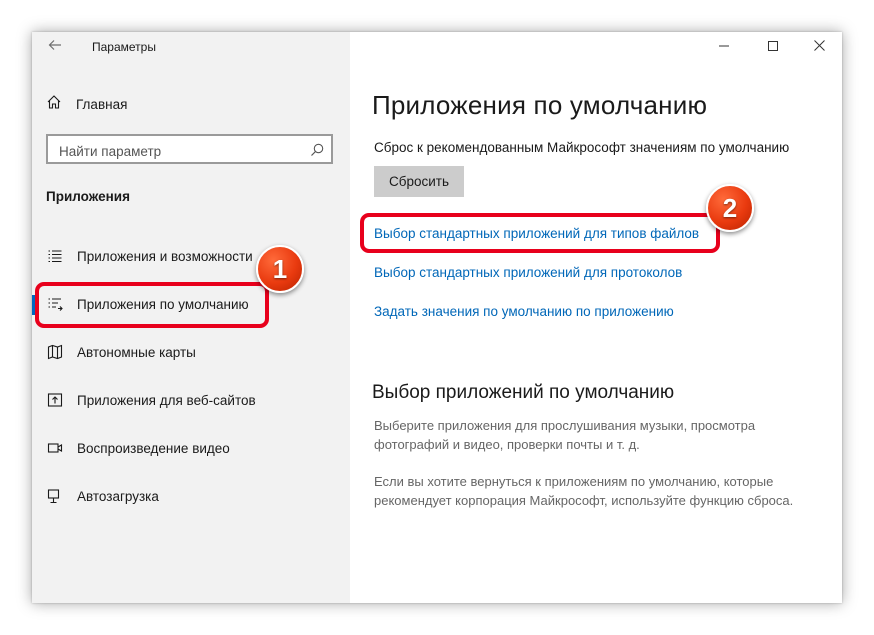  What do you see at coordinates (419, 181) in the screenshot?
I see `reset-button: Сбросить` at bounding box center [419, 181].